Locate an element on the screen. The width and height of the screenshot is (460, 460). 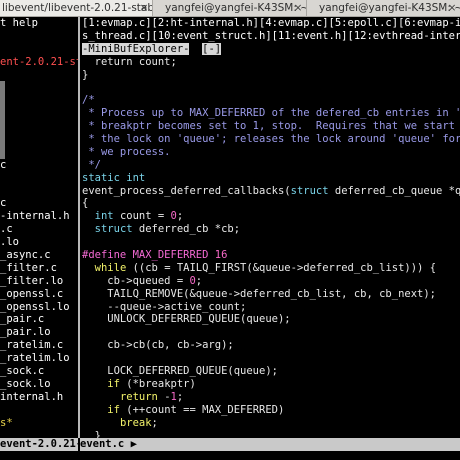
tab-vim: libevent/libevent-2.0.21-stable) - VIM × is located at coordinates (76, 8).